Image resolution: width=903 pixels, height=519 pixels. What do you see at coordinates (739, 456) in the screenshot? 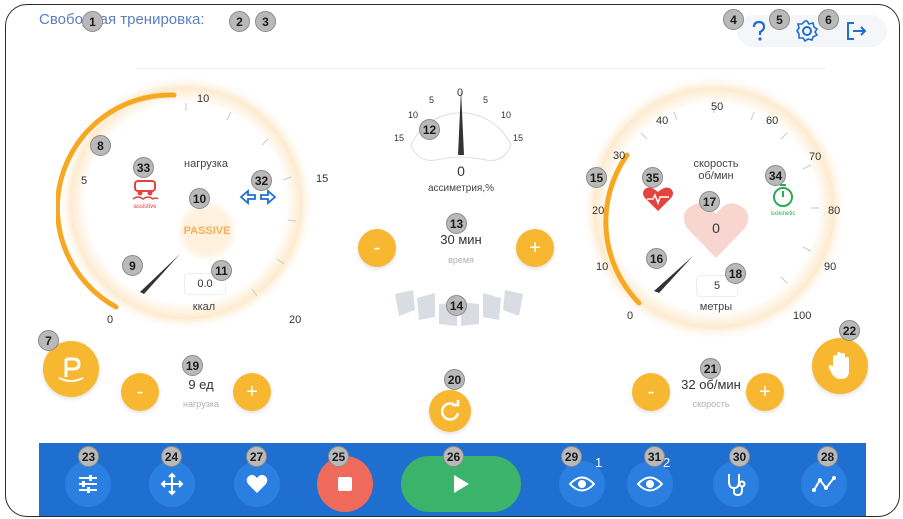
I see `badge: 30` at bounding box center [739, 456].